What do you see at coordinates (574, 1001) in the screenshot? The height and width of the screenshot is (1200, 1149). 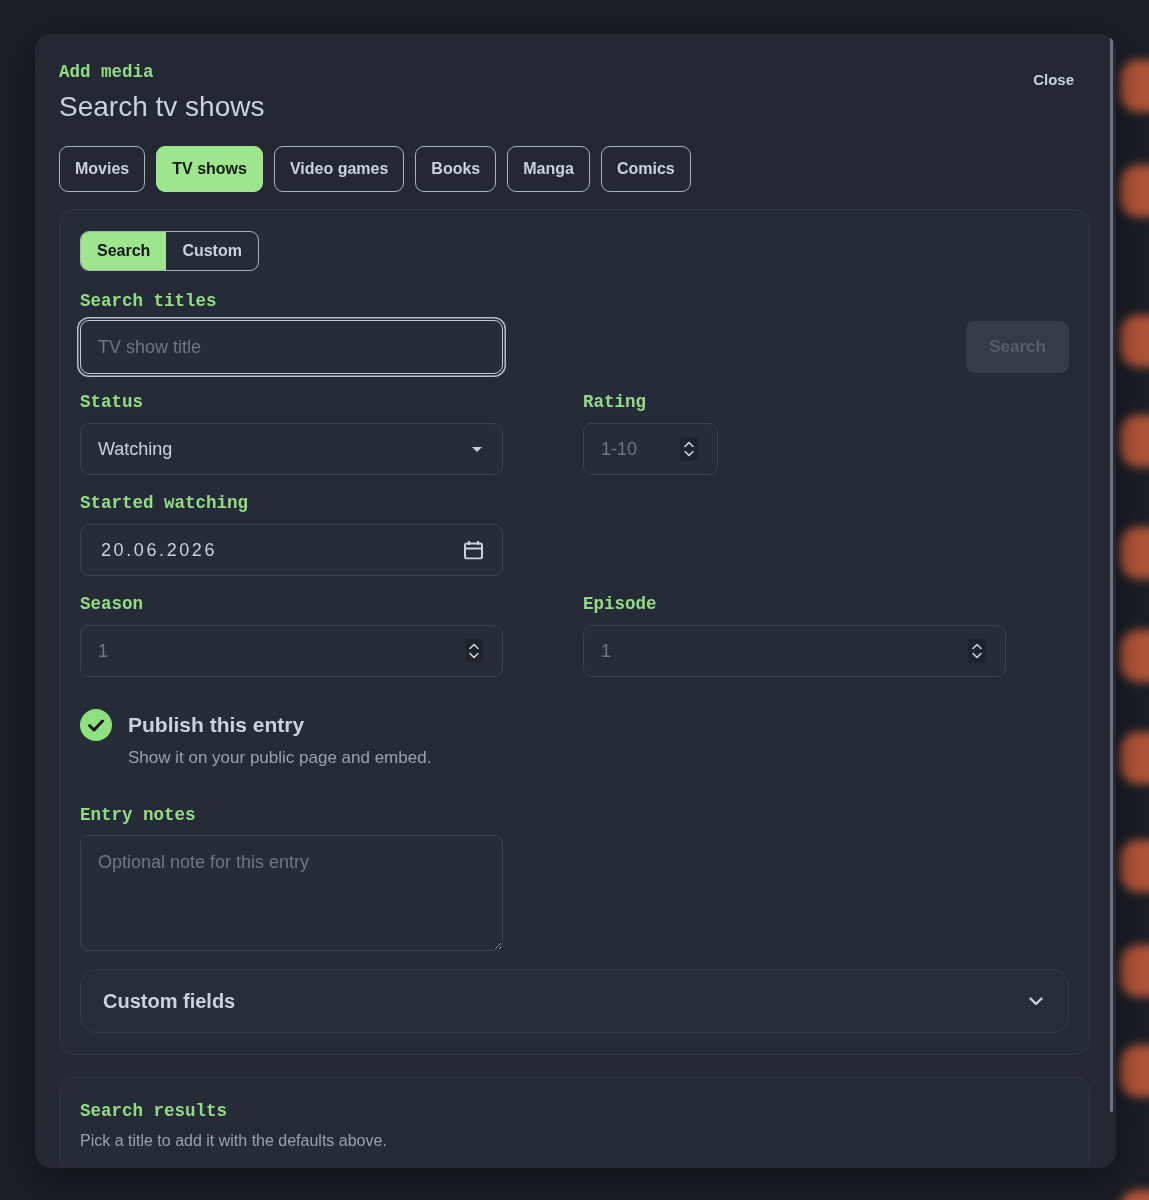 I see `collapsible-header: Custom fields` at bounding box center [574, 1001].